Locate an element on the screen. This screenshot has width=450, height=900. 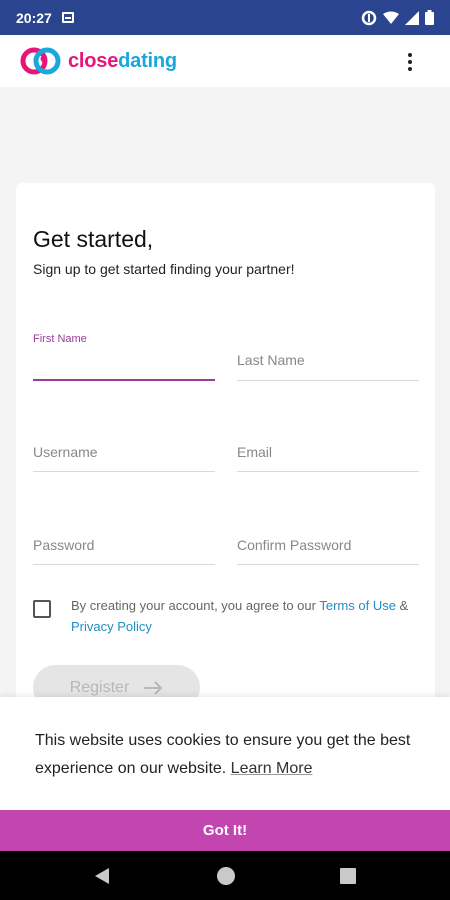
terms-of-use-link: Terms of Use is located at coordinates (357, 605).